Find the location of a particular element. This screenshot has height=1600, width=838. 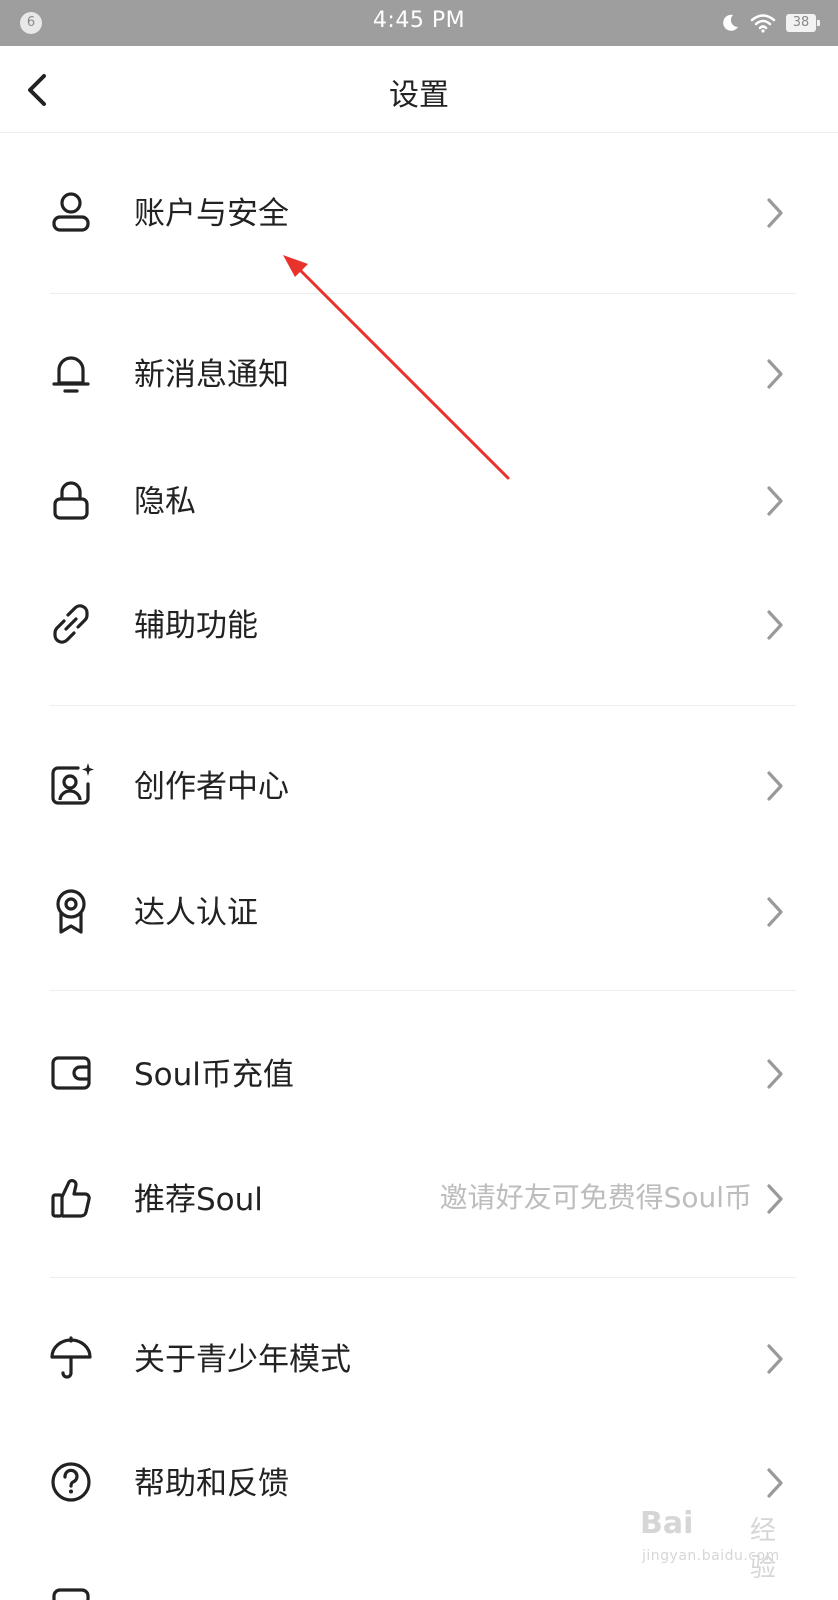

setting-privacy: 隐私 is located at coordinates (419, 500).